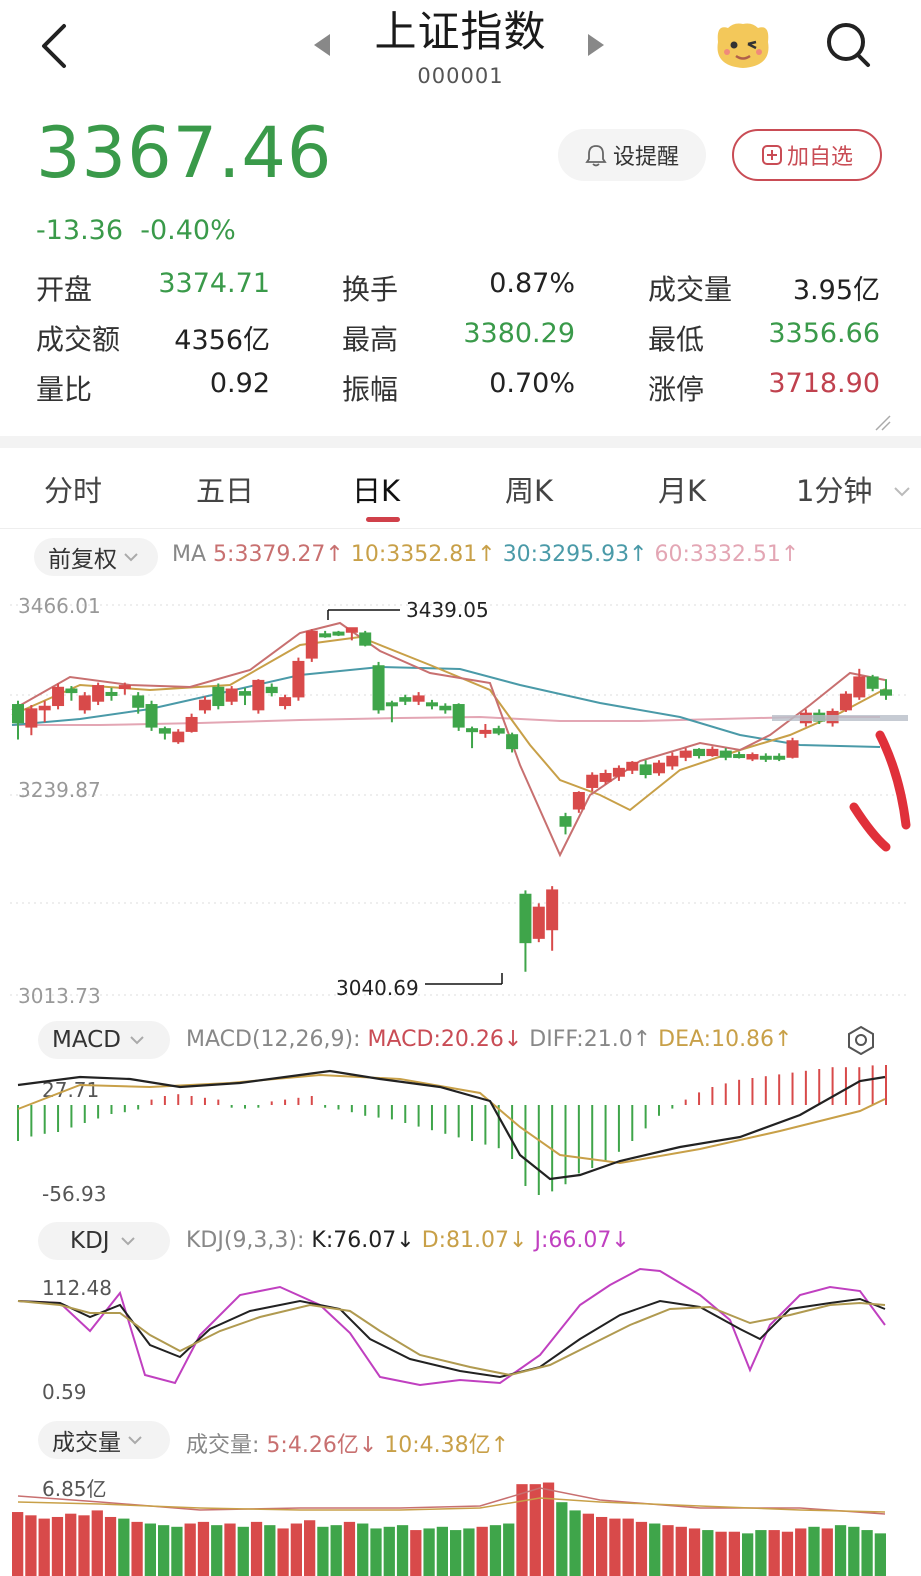 The image size is (921, 1576). What do you see at coordinates (414, 554) in the screenshot?
I see `ma10-text: 10:3352.81` at bounding box center [414, 554].